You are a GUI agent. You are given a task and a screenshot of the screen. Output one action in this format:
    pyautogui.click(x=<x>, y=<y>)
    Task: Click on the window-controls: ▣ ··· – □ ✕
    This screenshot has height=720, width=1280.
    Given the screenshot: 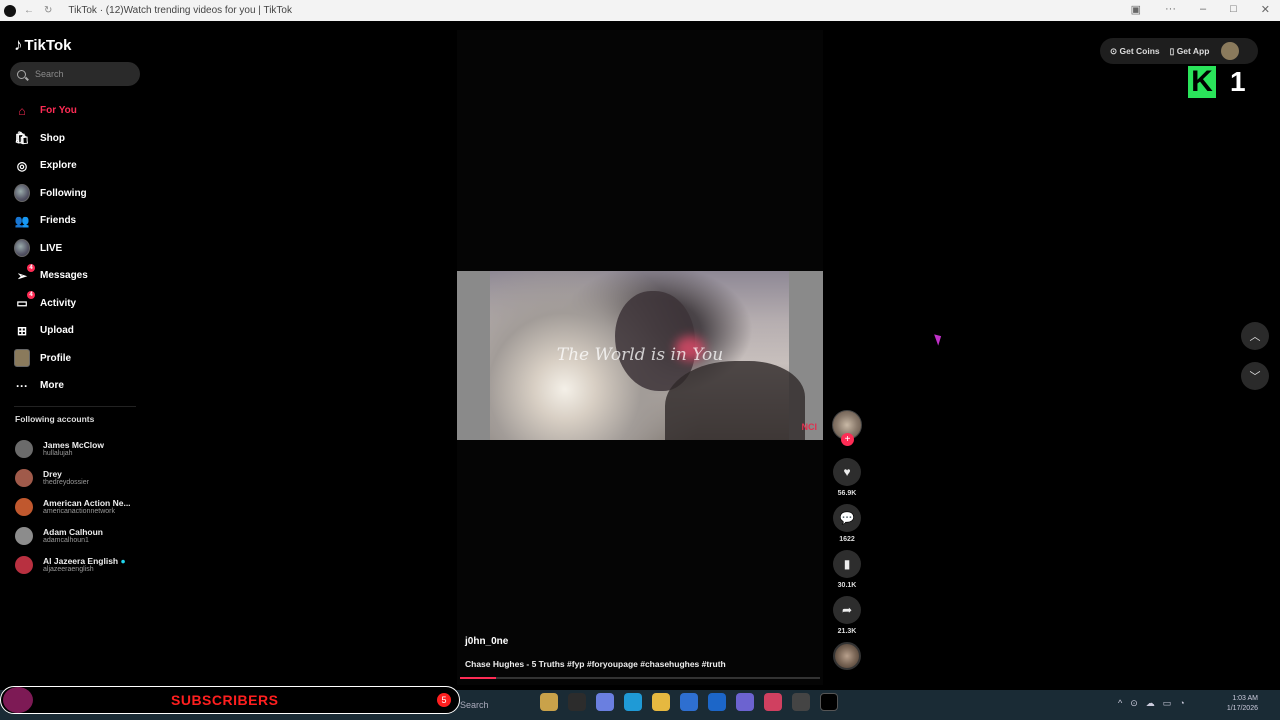 What is the action you would take?
    pyautogui.click(x=1200, y=9)
    